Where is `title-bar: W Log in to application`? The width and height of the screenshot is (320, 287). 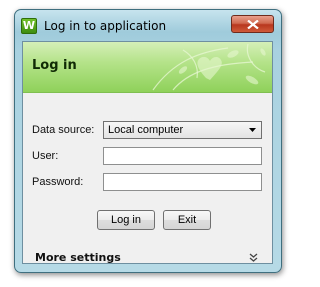 title-bar: W Log in to application is located at coordinates (148, 25).